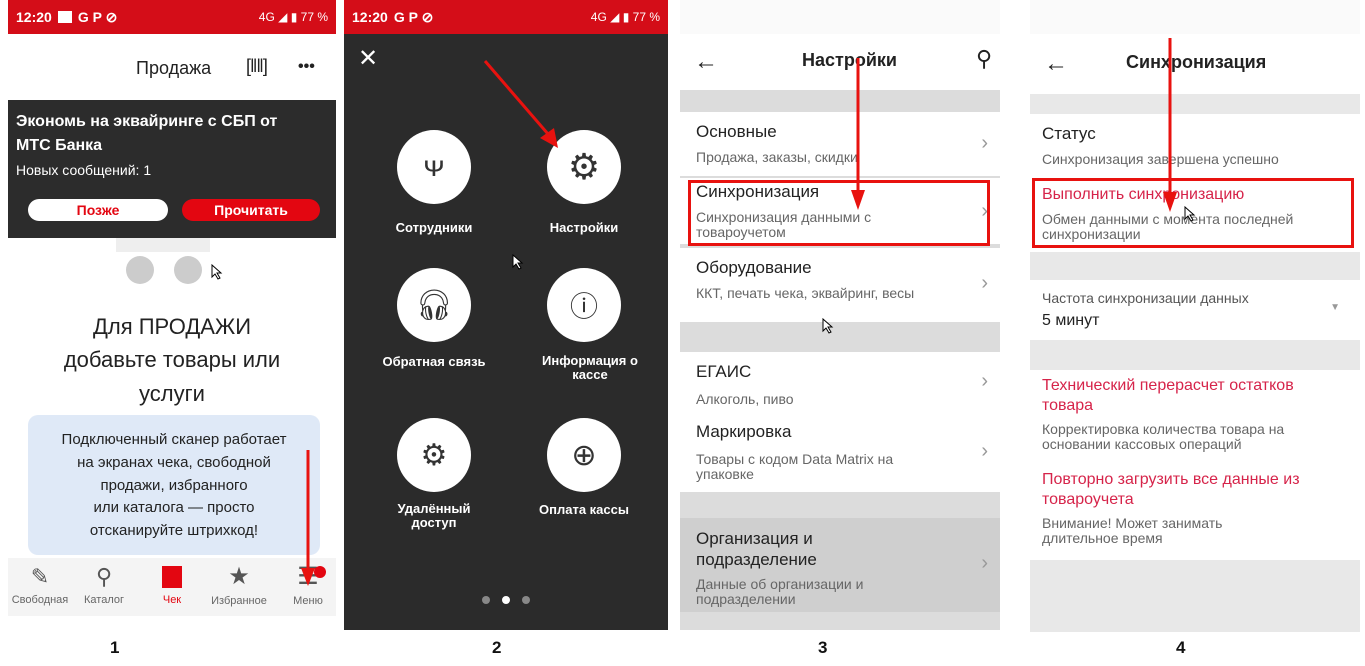  What do you see at coordinates (823, 647) in the screenshot?
I see `caption-3: 3` at bounding box center [823, 647].